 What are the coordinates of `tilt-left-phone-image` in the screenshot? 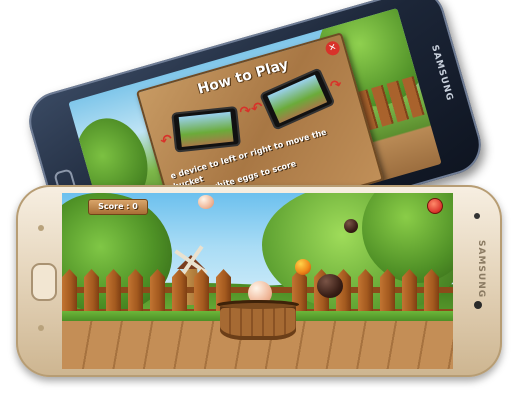 It's located at (206, 129).